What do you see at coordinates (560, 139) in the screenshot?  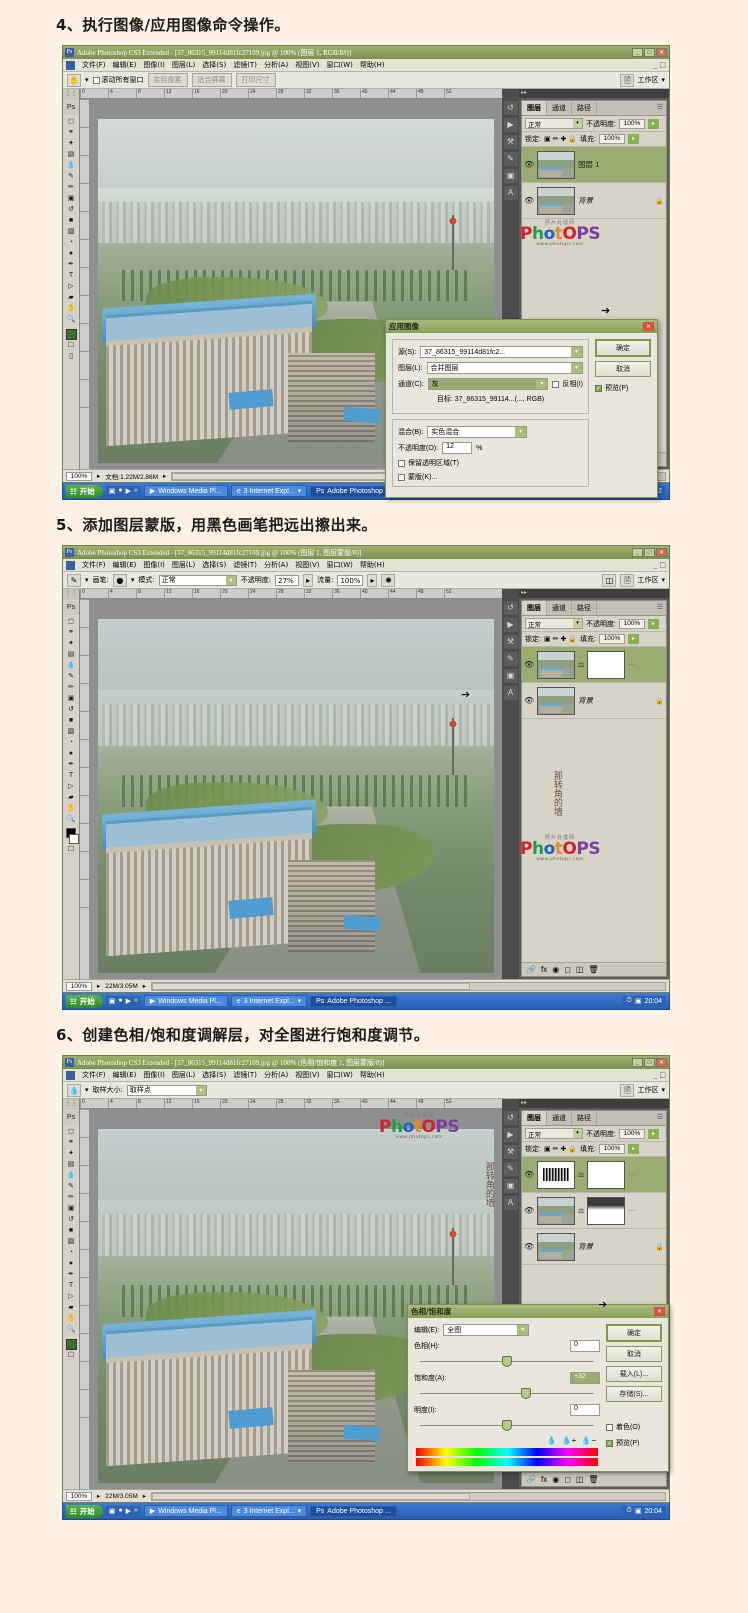 I see `lock-icons-1: ▣ ✏ ✚ 🔒` at bounding box center [560, 139].